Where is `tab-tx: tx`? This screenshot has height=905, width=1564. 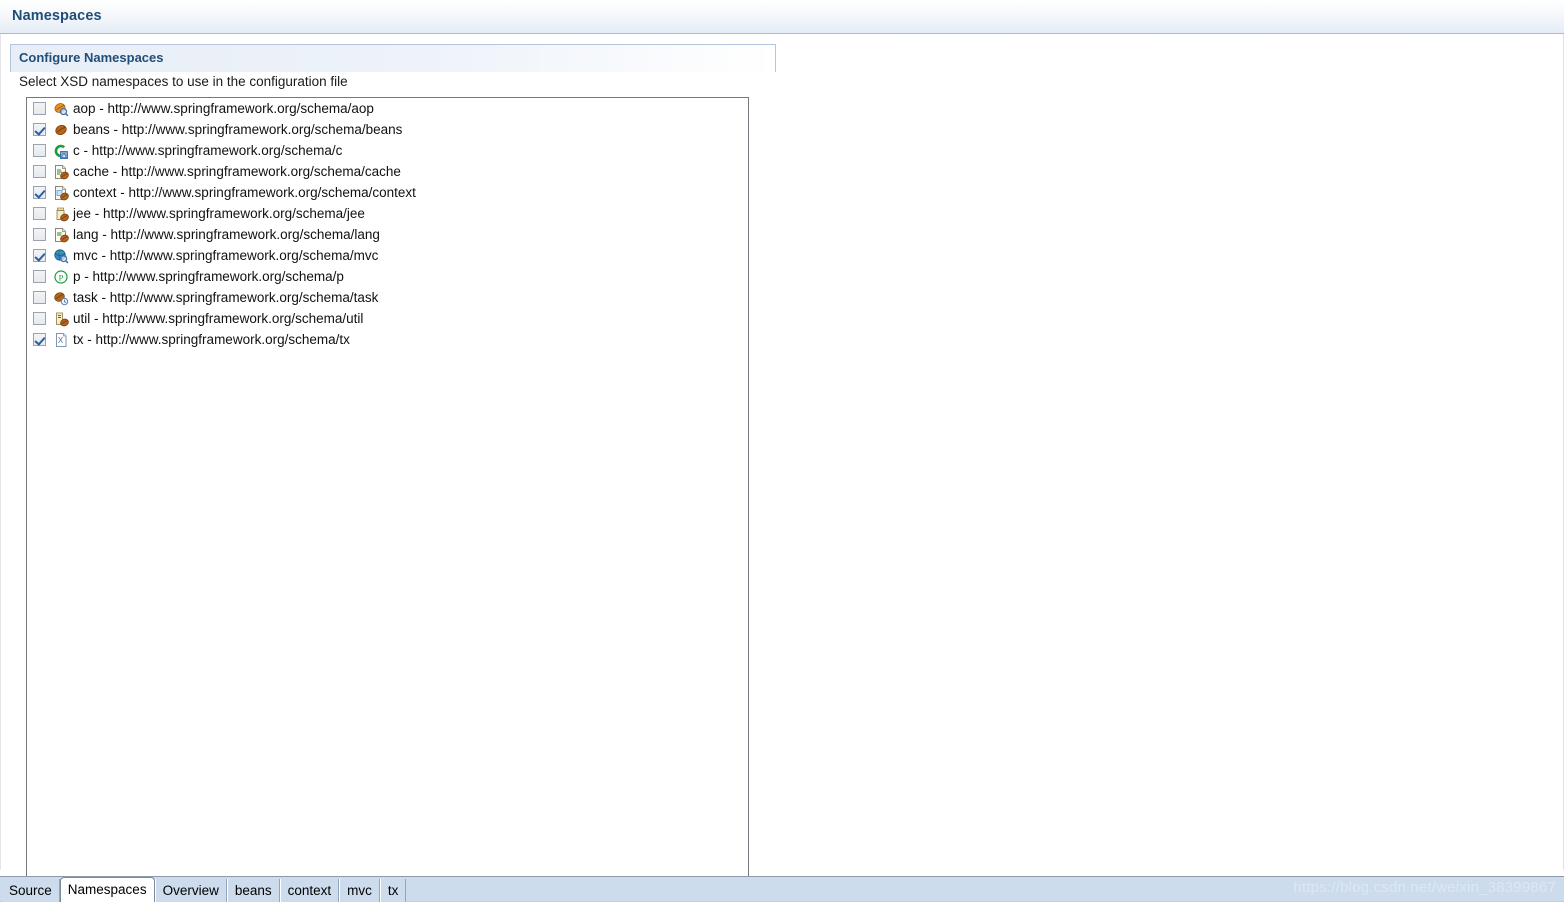 tab-tx: tx is located at coordinates (393, 890).